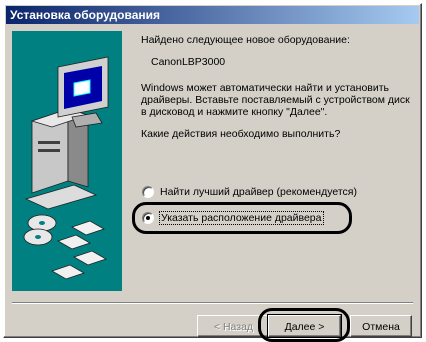  Describe the element at coordinates (212, 303) in the screenshot. I see `button-separator` at that location.